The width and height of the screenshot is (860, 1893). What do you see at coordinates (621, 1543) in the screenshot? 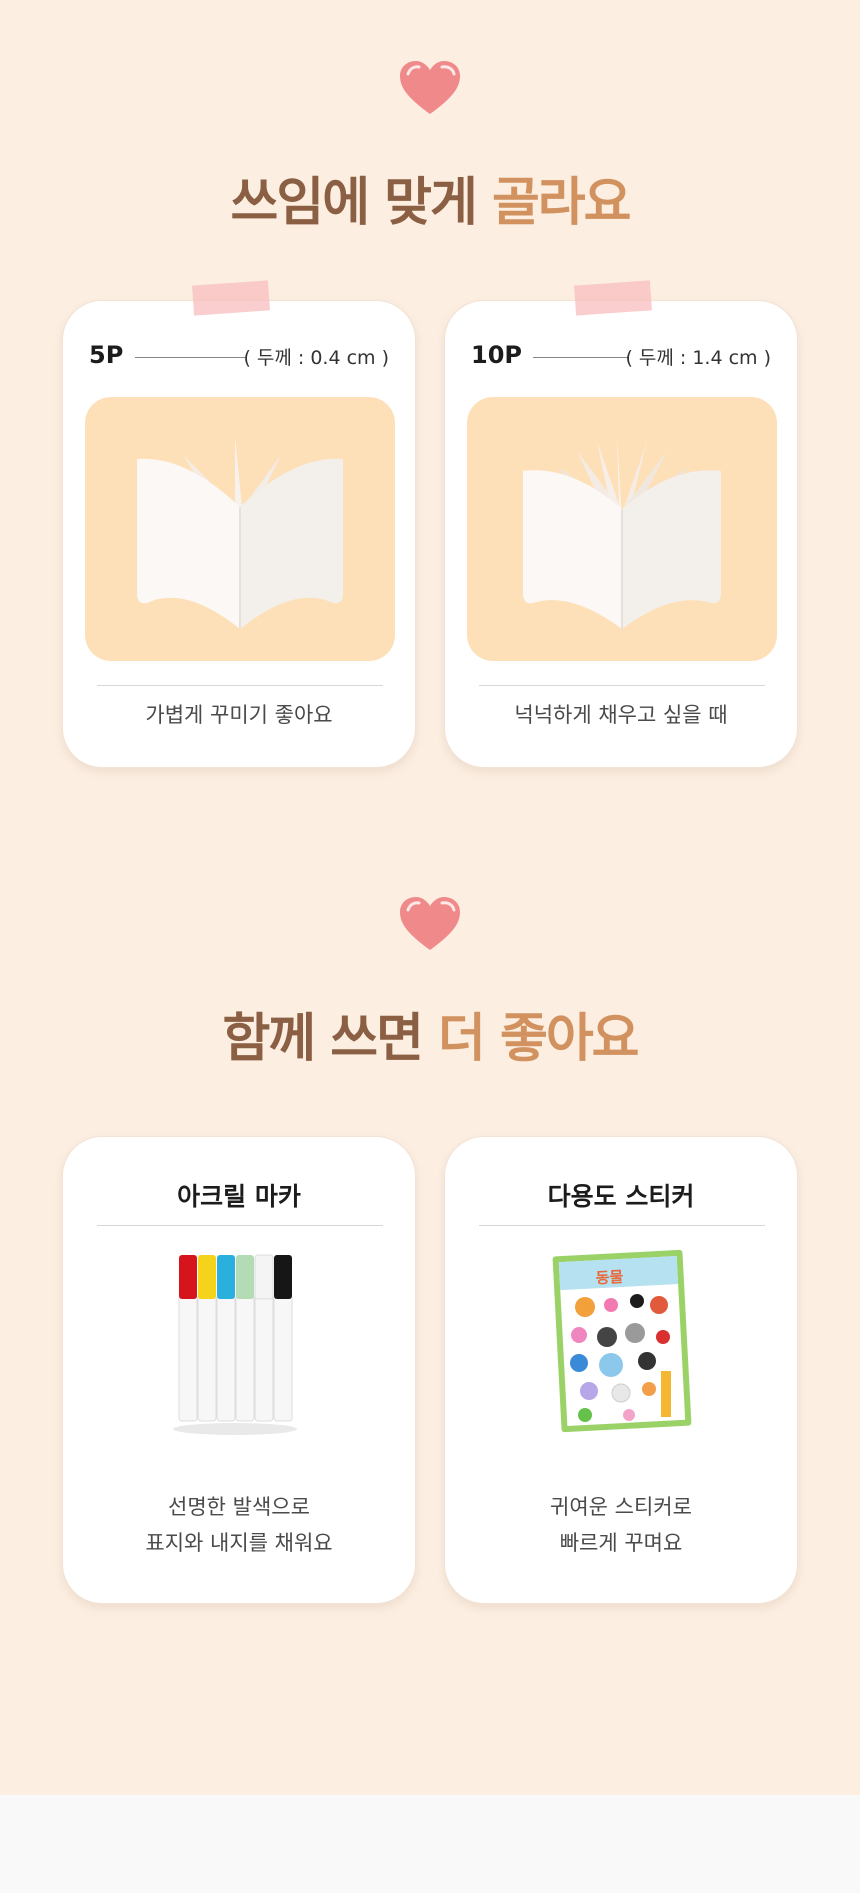
I see `card-caption-line2: 빠르게 꾸며요` at bounding box center [621, 1543].